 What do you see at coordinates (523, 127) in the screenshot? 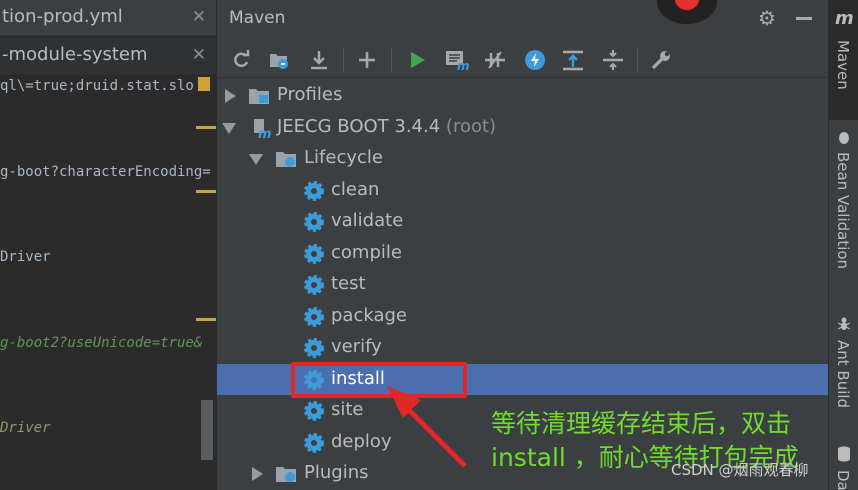
I see `tree-item-project: m JEECG BOOT 3.4.4 (root)` at bounding box center [523, 127].